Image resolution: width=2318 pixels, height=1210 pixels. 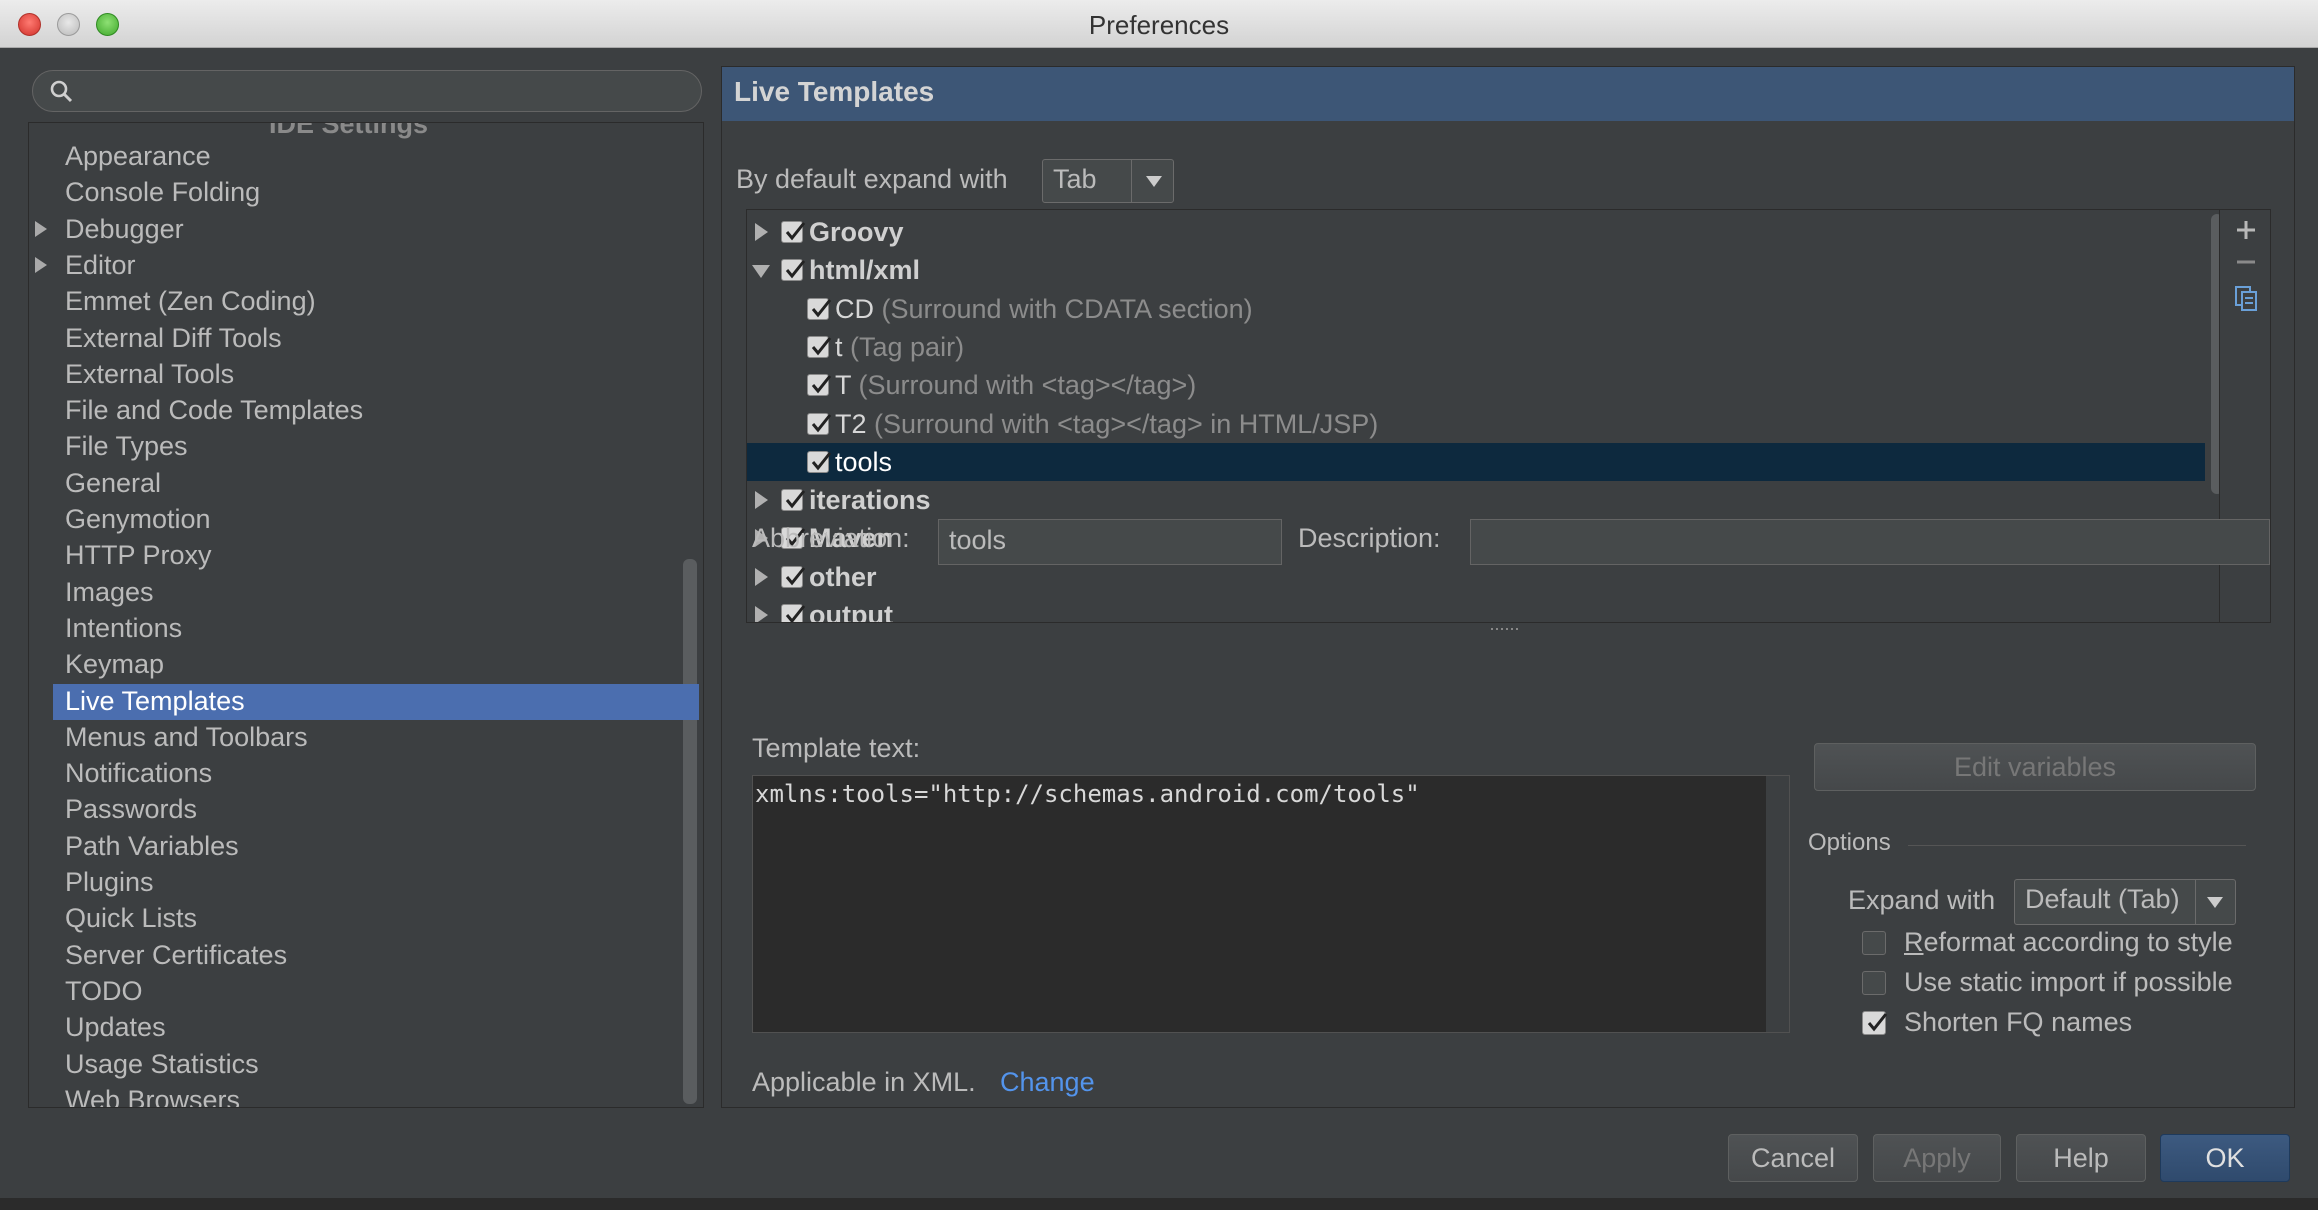 I want to click on static-import-checkbox, so click(x=1874, y=983).